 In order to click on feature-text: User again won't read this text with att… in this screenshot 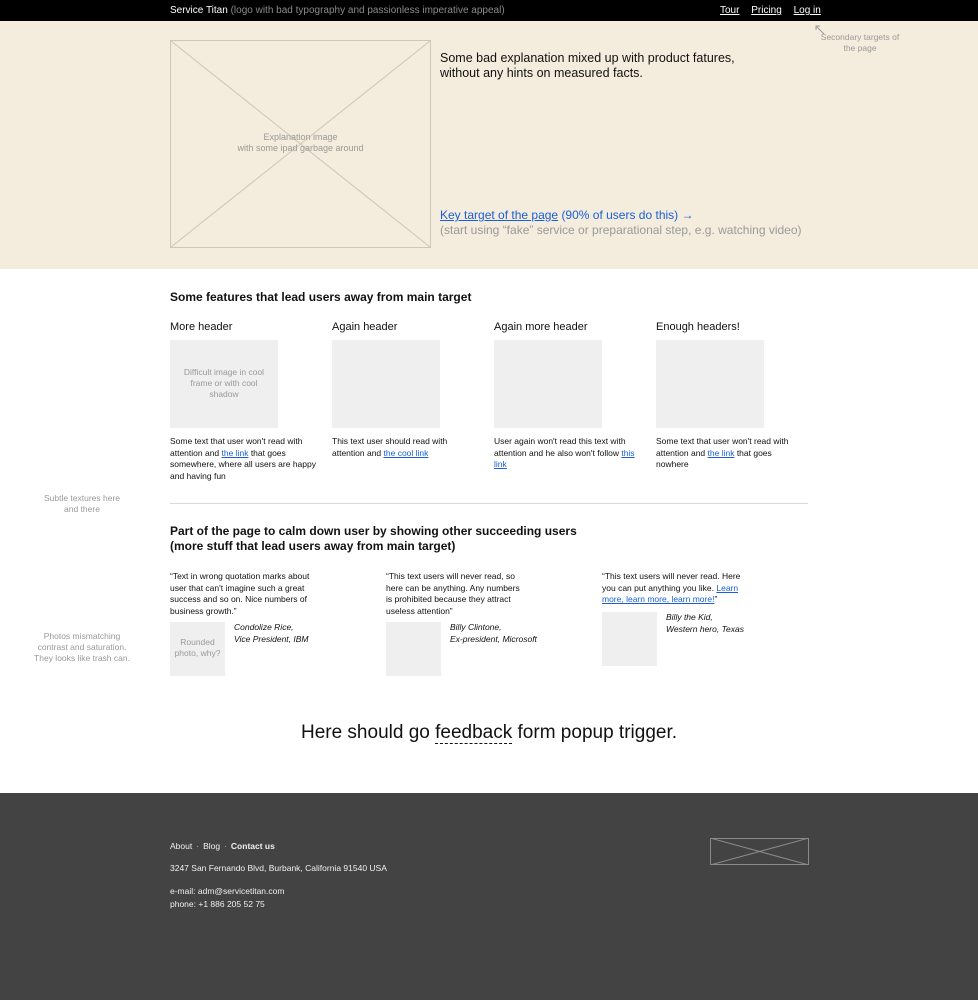, I will do `click(564, 452)`.